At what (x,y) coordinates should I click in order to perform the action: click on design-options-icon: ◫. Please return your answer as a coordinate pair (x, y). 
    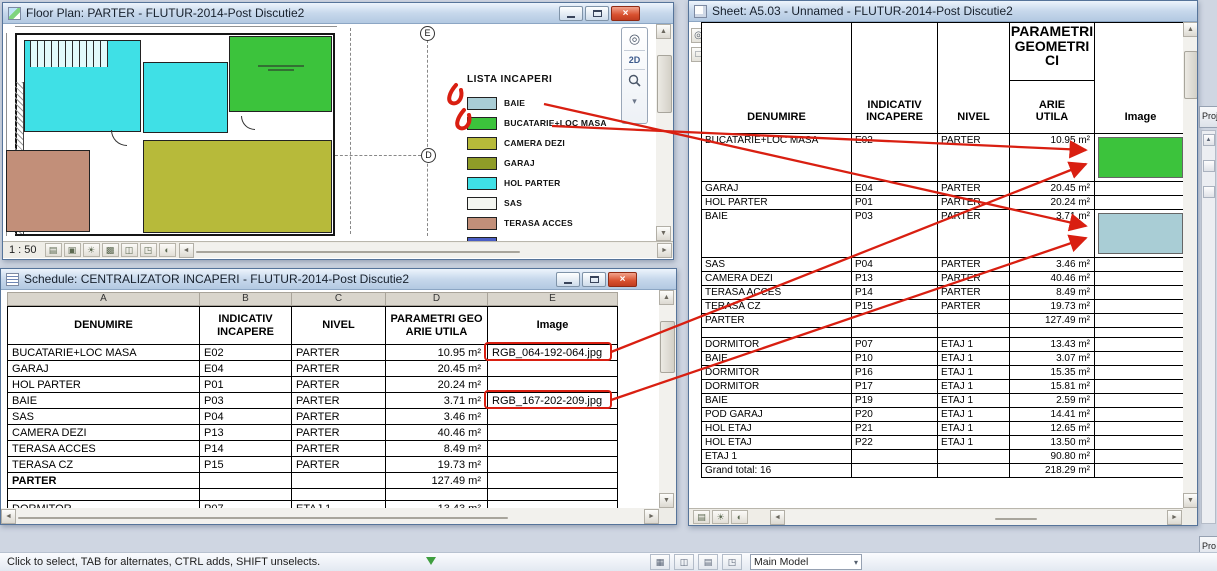
    Looking at the image, I should click on (684, 562).